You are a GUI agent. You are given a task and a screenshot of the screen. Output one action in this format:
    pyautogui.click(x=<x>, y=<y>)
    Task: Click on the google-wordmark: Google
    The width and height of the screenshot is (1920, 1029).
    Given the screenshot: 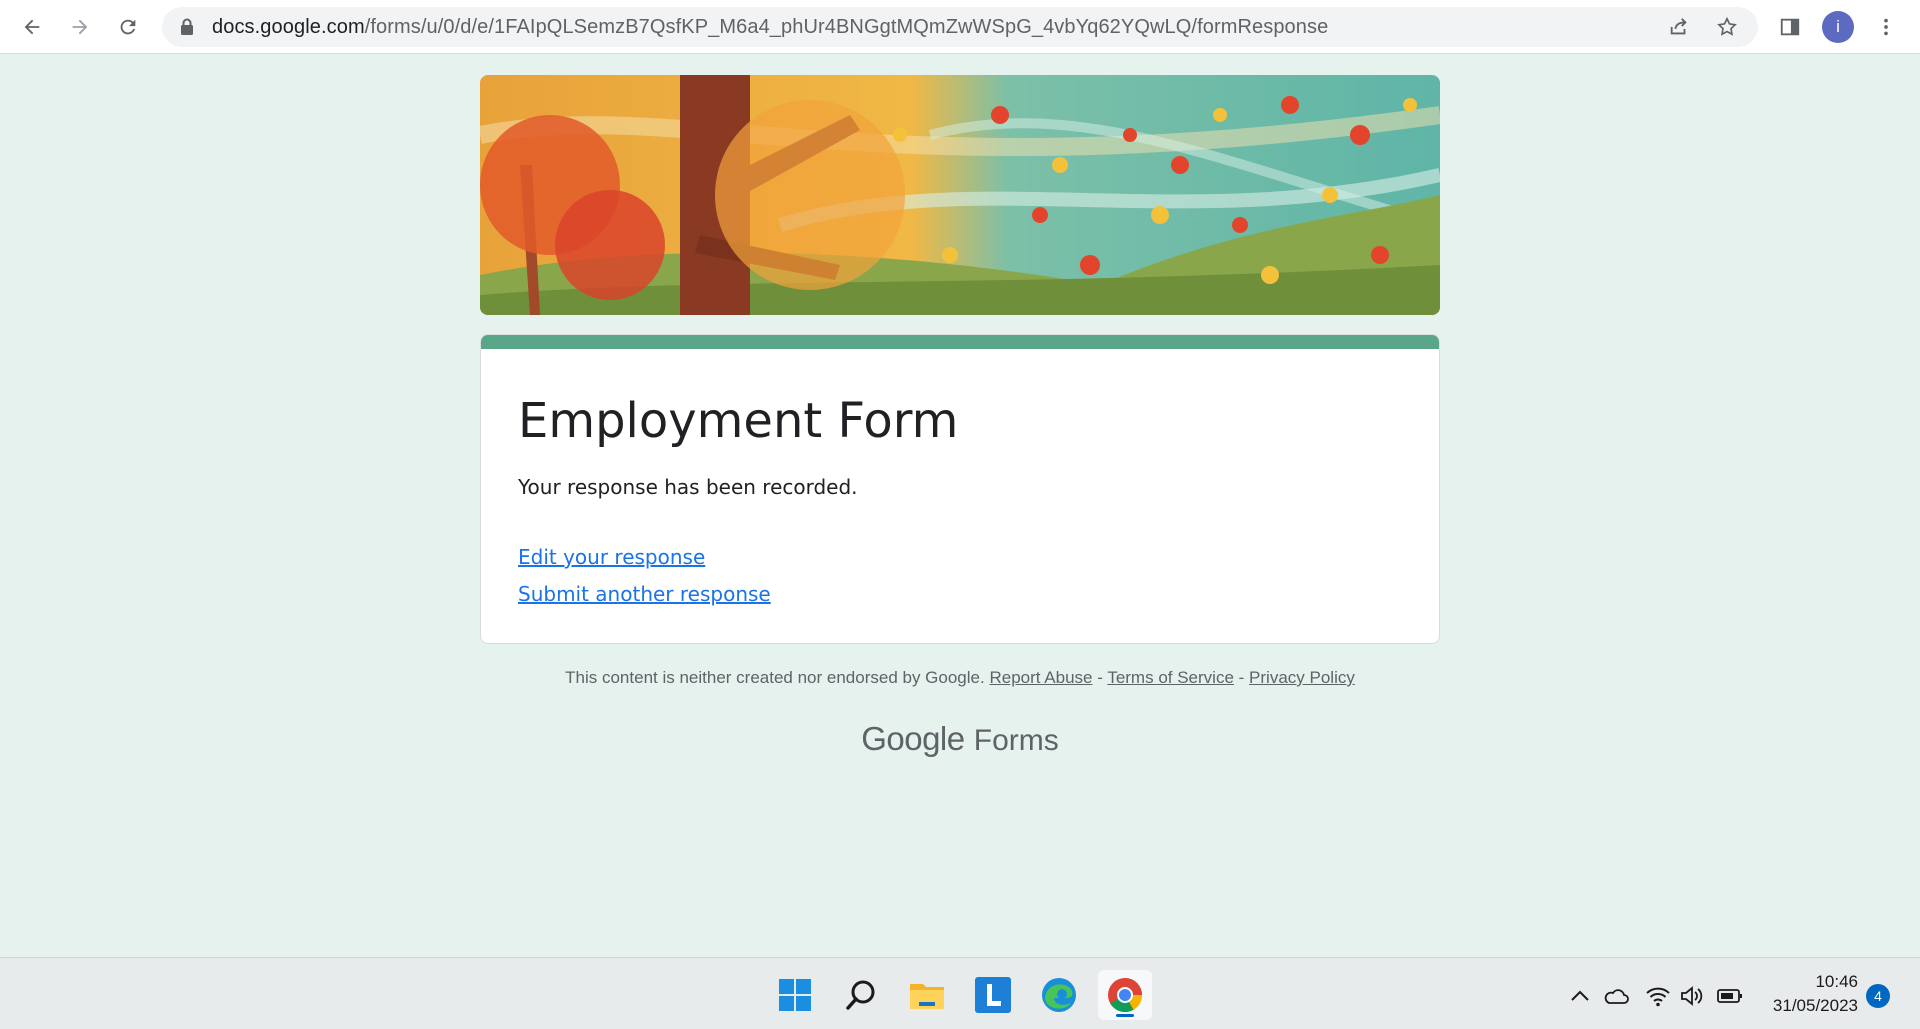 What is the action you would take?
    pyautogui.click(x=913, y=738)
    